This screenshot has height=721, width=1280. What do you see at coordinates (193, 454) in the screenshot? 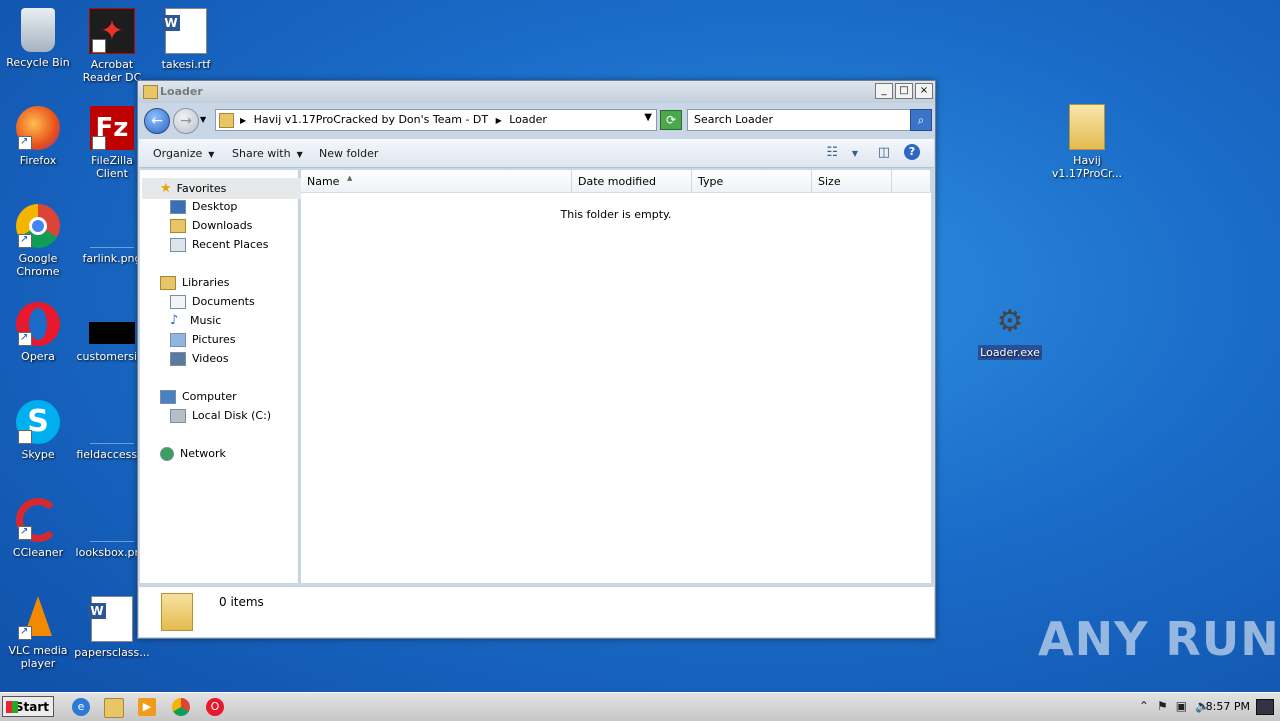
I see `nav-network: Network` at bounding box center [193, 454].